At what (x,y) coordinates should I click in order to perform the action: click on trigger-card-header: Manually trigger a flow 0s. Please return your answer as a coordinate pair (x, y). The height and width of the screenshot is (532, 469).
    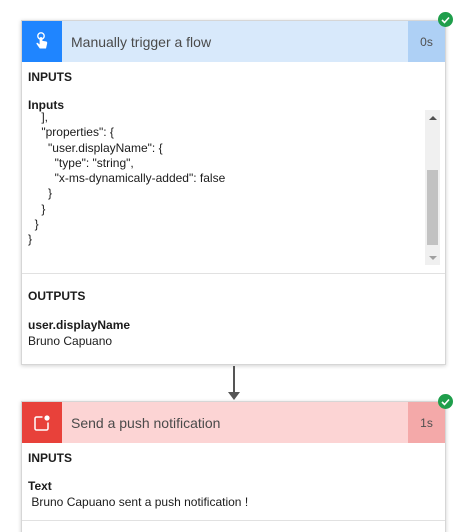
    Looking at the image, I should click on (233, 41).